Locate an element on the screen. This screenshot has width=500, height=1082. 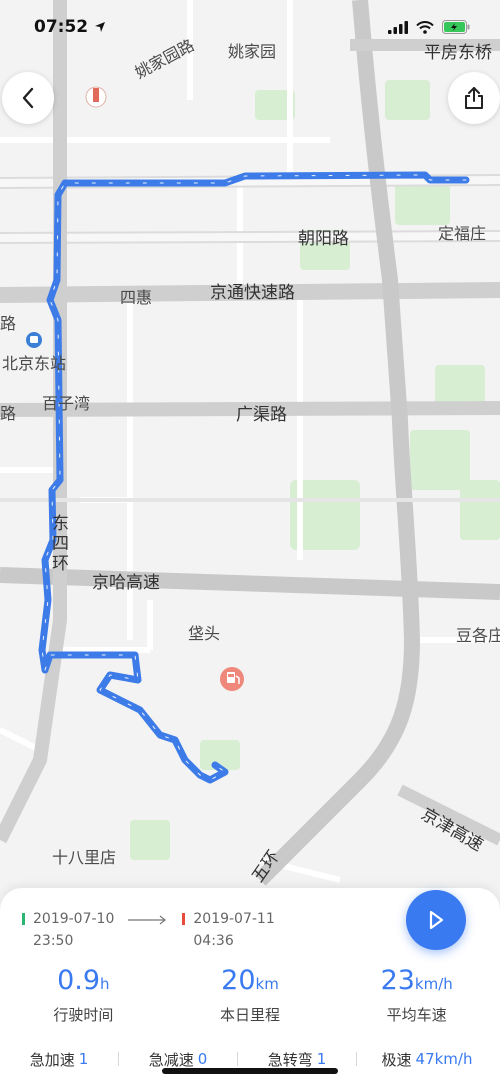
stat-daily-mileage: 20km 本日里程 is located at coordinates (250, 994).